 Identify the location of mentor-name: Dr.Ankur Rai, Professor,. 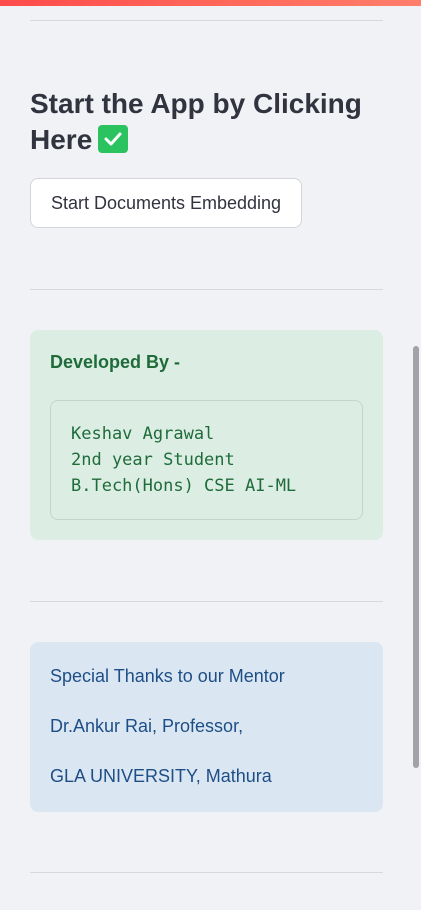
(147, 726).